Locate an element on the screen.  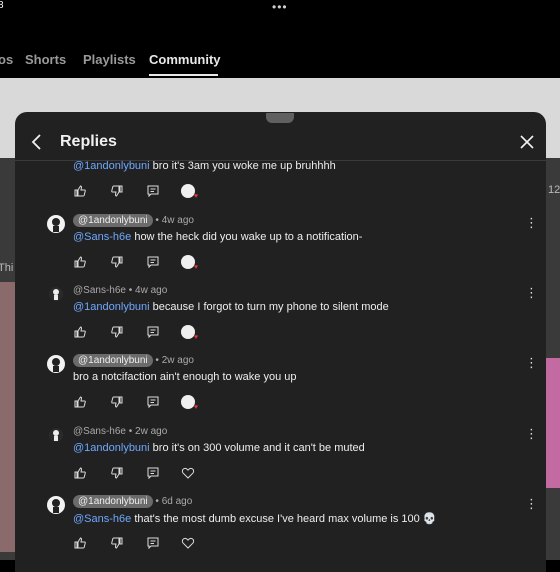
comment-meta: @1andonlybuni • 4w ago is located at coordinates (133, 220).